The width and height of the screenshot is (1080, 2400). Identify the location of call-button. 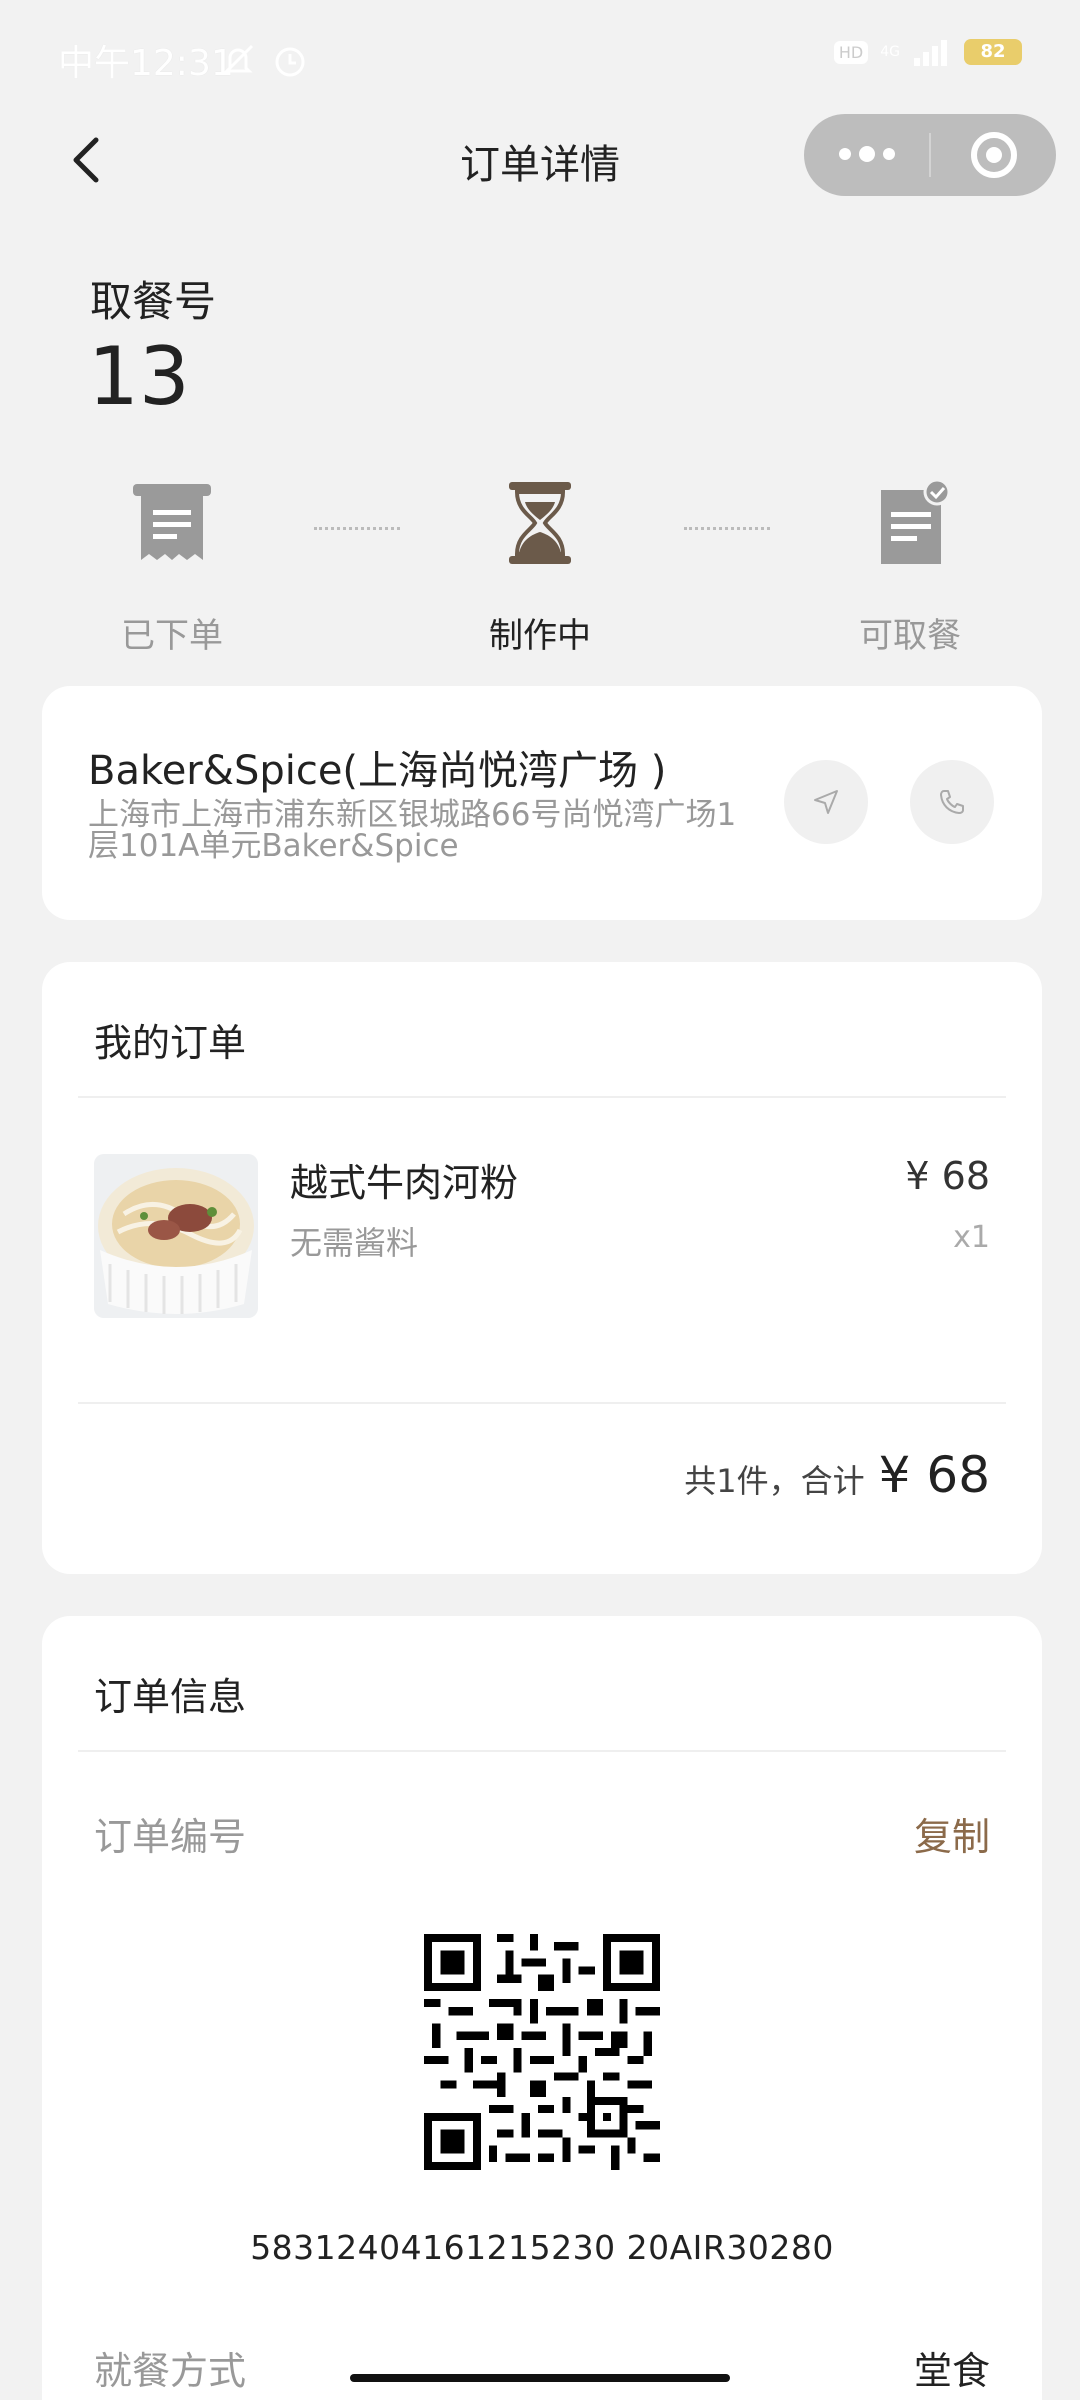
(952, 802).